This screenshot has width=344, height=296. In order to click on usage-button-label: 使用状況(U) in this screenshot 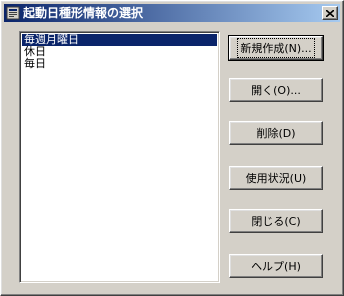, I will do `click(276, 178)`.